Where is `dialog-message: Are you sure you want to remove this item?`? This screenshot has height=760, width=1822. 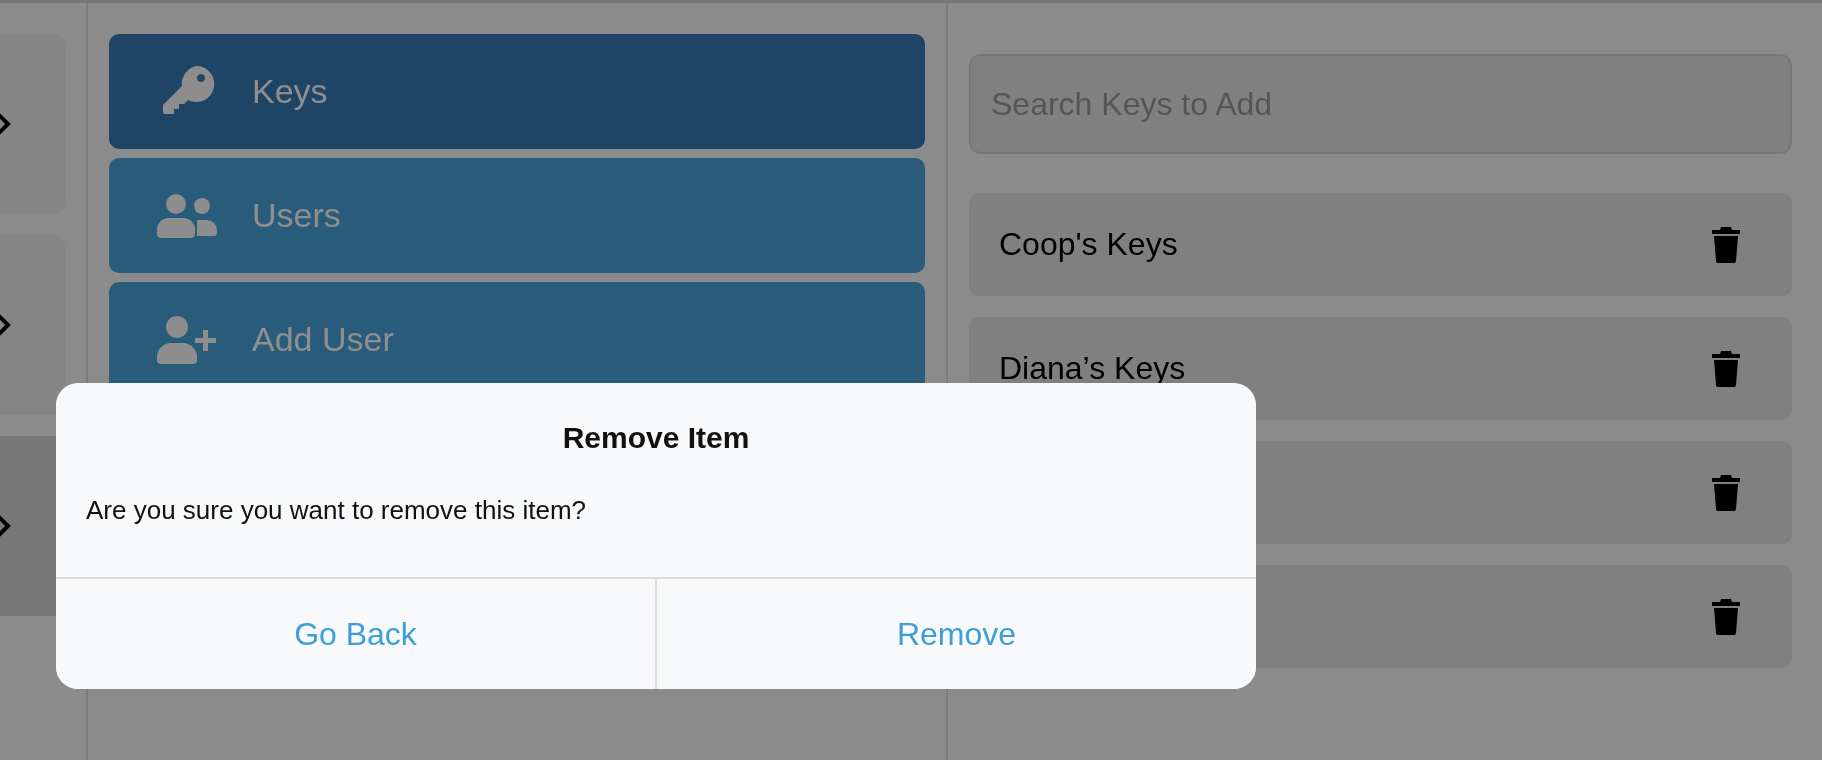
dialog-message: Are you sure you want to remove this item? is located at coordinates (336, 510).